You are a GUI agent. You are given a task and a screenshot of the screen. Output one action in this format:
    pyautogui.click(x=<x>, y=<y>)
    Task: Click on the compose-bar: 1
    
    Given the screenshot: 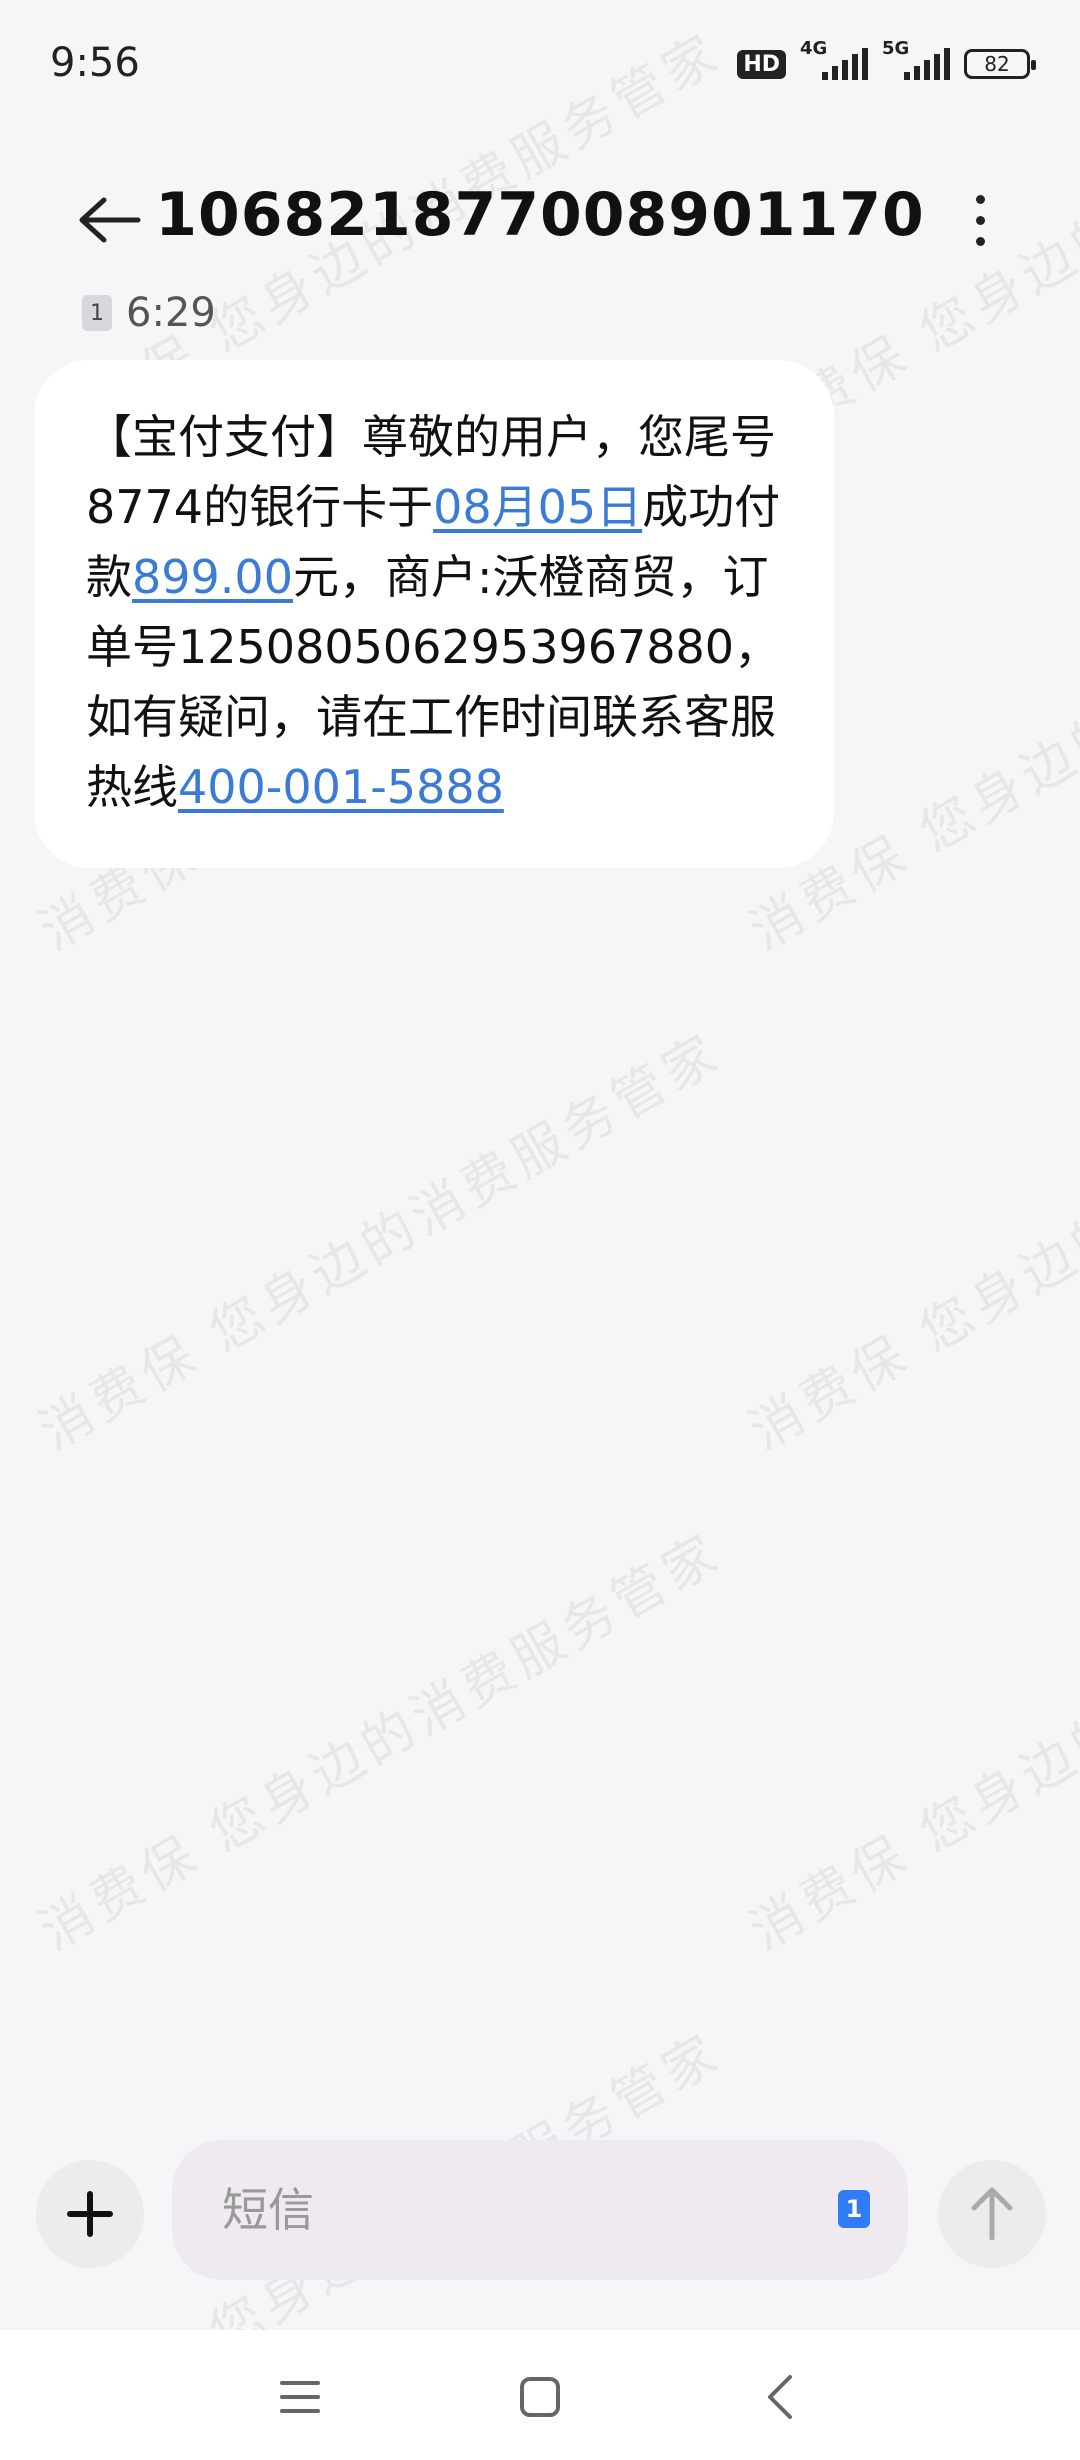 What is the action you would take?
    pyautogui.click(x=540, y=2210)
    